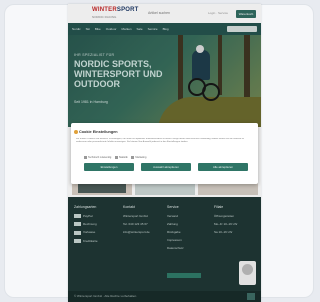 This screenshot has height=302, width=320. Describe the element at coordinates (141, 158) in the screenshot. I see `consent-option-label: Marketing` at that location.